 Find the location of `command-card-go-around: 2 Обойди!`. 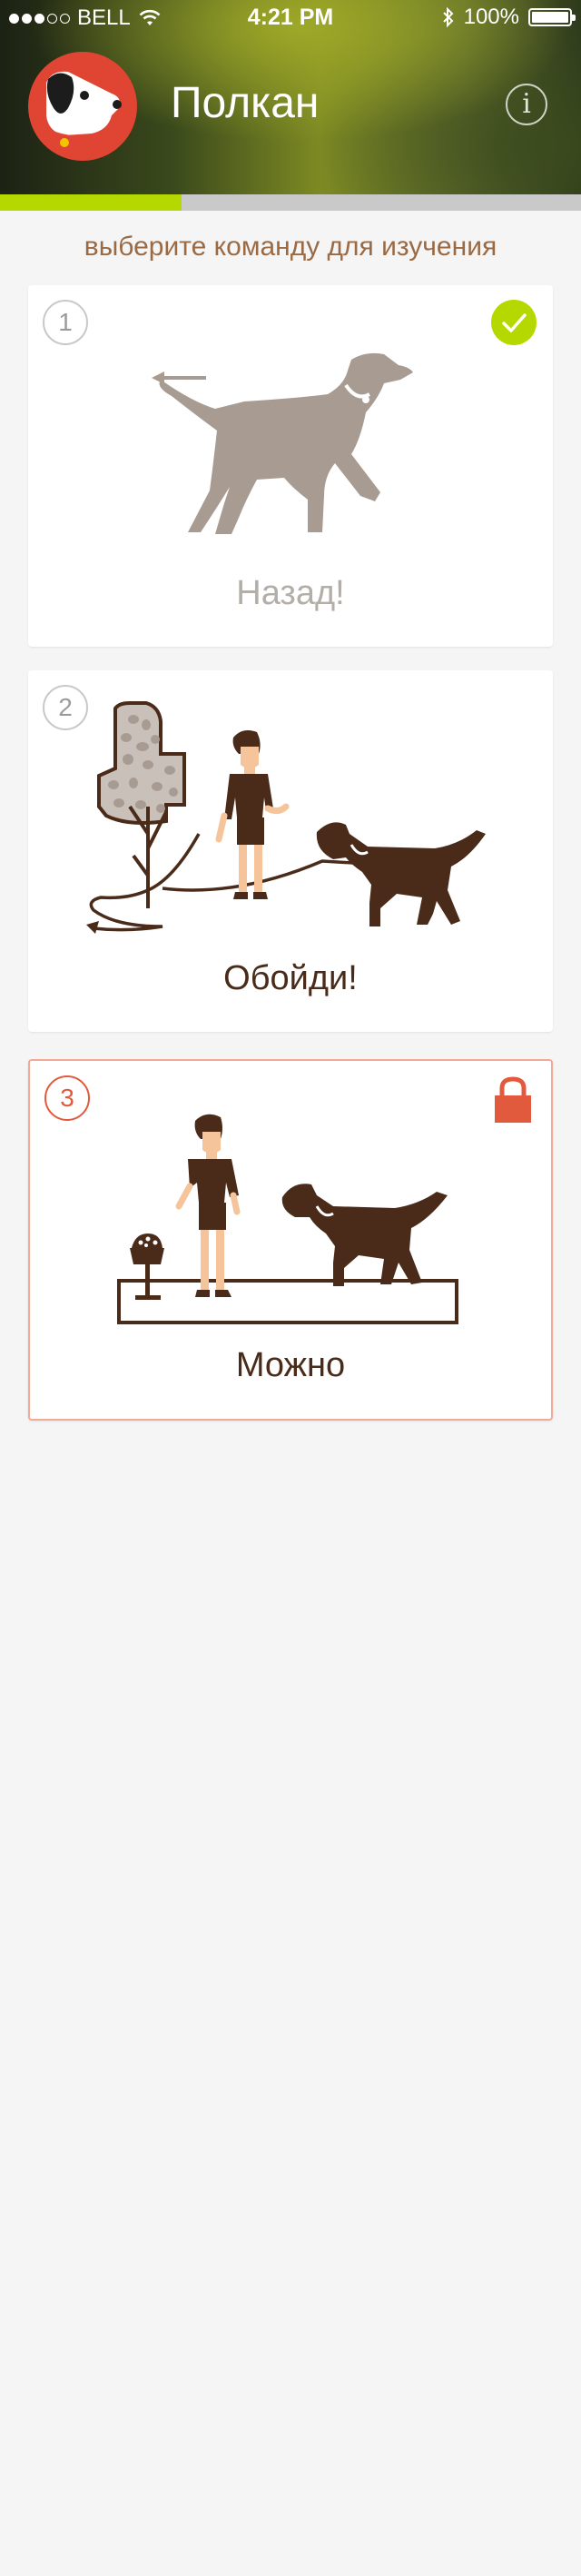

command-card-go-around: 2 Обойди! is located at coordinates (290, 851).